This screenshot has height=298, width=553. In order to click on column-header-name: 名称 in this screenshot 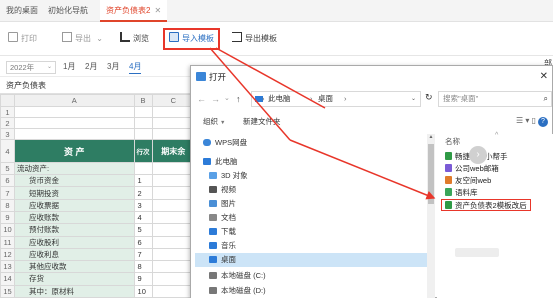, I will do `click(452, 141)`.